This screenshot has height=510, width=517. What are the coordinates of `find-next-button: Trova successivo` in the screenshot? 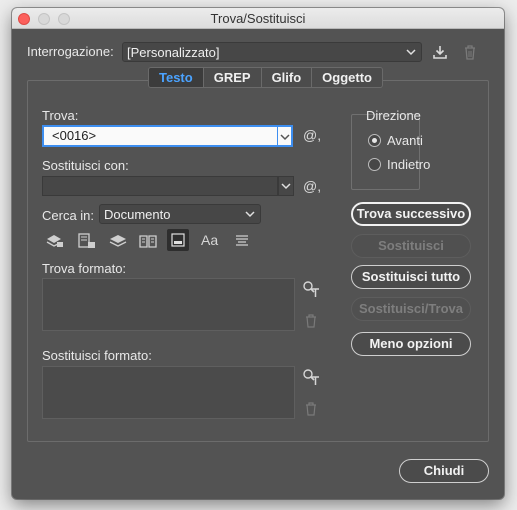 It's located at (411, 214).